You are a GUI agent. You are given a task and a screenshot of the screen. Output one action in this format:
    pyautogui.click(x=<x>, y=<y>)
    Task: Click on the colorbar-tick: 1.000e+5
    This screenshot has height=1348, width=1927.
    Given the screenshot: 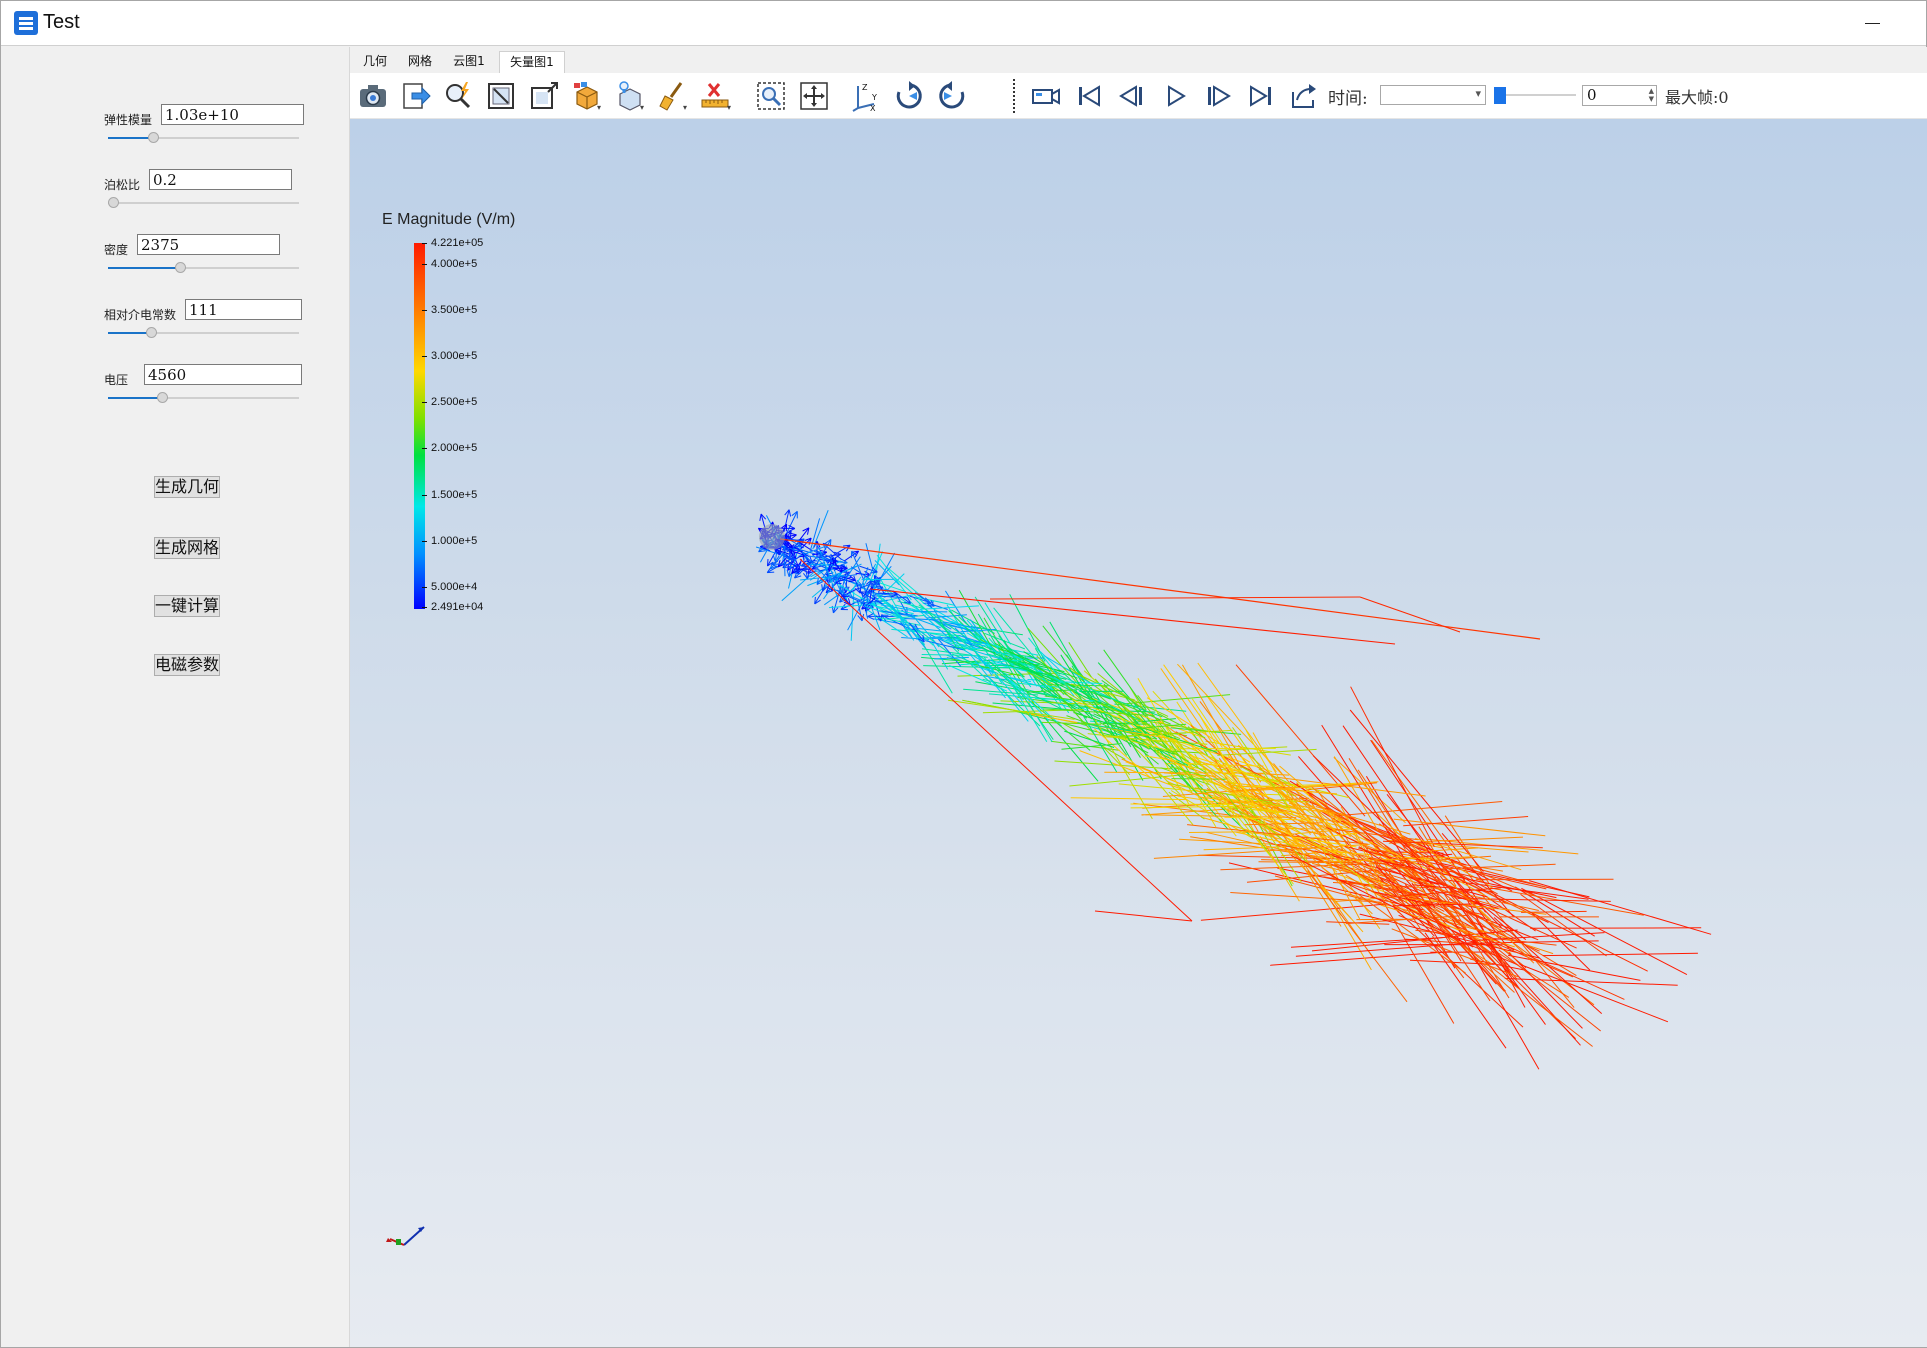 What is the action you would take?
    pyautogui.click(x=449, y=541)
    